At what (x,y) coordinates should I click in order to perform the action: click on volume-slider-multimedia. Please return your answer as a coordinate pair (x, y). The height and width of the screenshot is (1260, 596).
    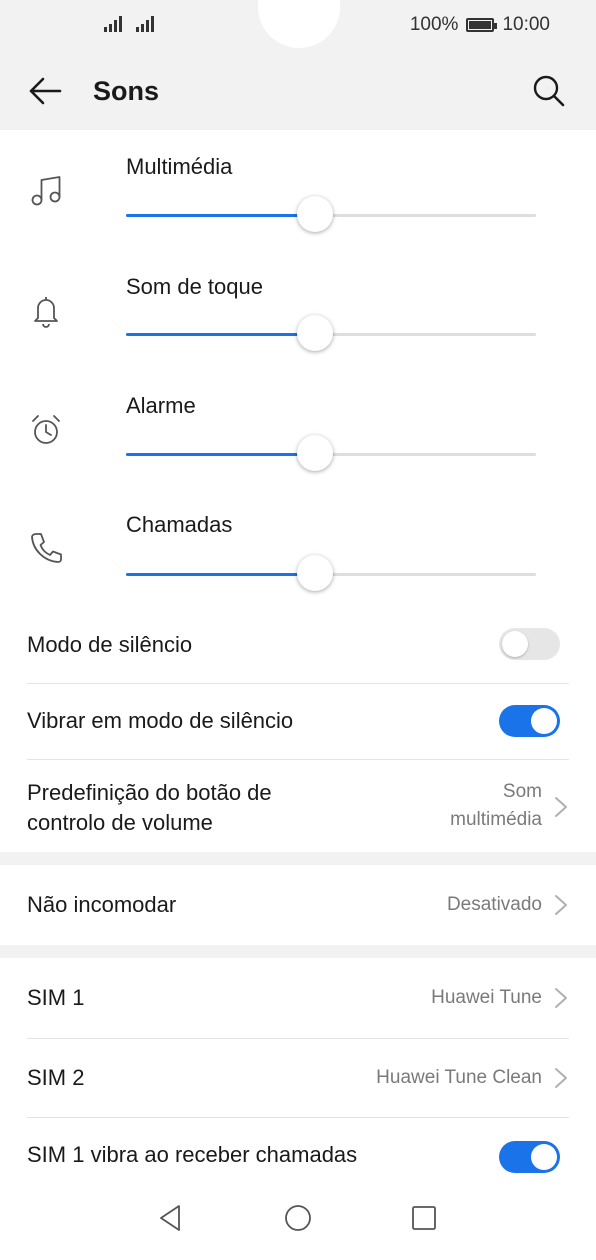
    Looking at the image, I should click on (331, 215).